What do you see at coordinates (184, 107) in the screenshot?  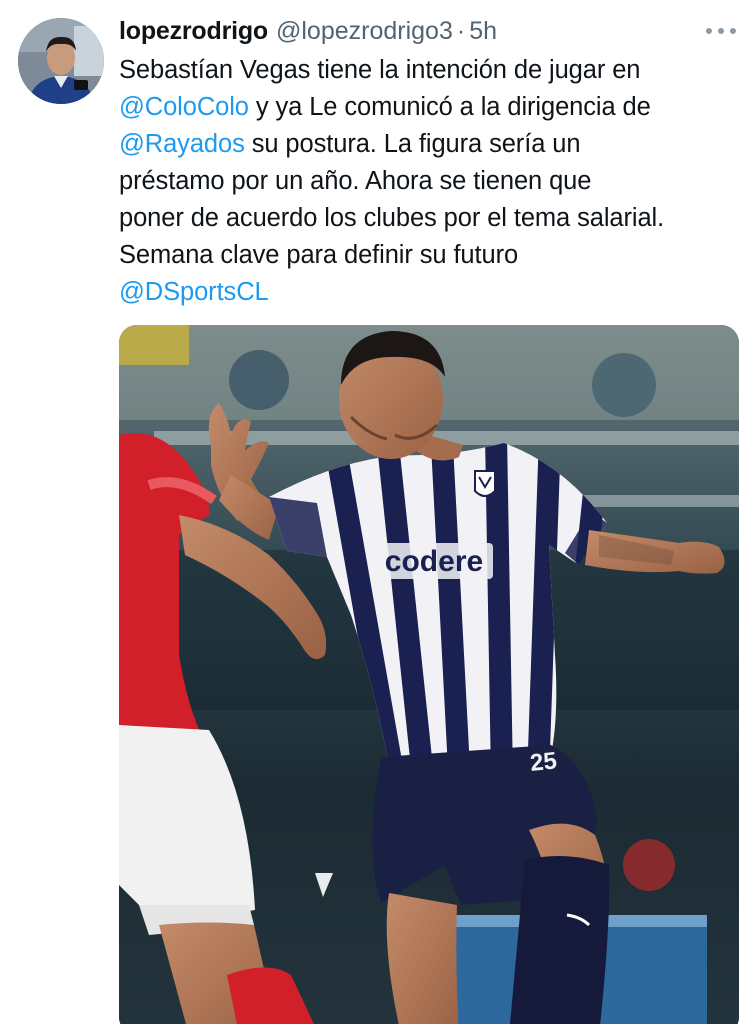 I see `mention-colocolo-link: @ColoColo` at bounding box center [184, 107].